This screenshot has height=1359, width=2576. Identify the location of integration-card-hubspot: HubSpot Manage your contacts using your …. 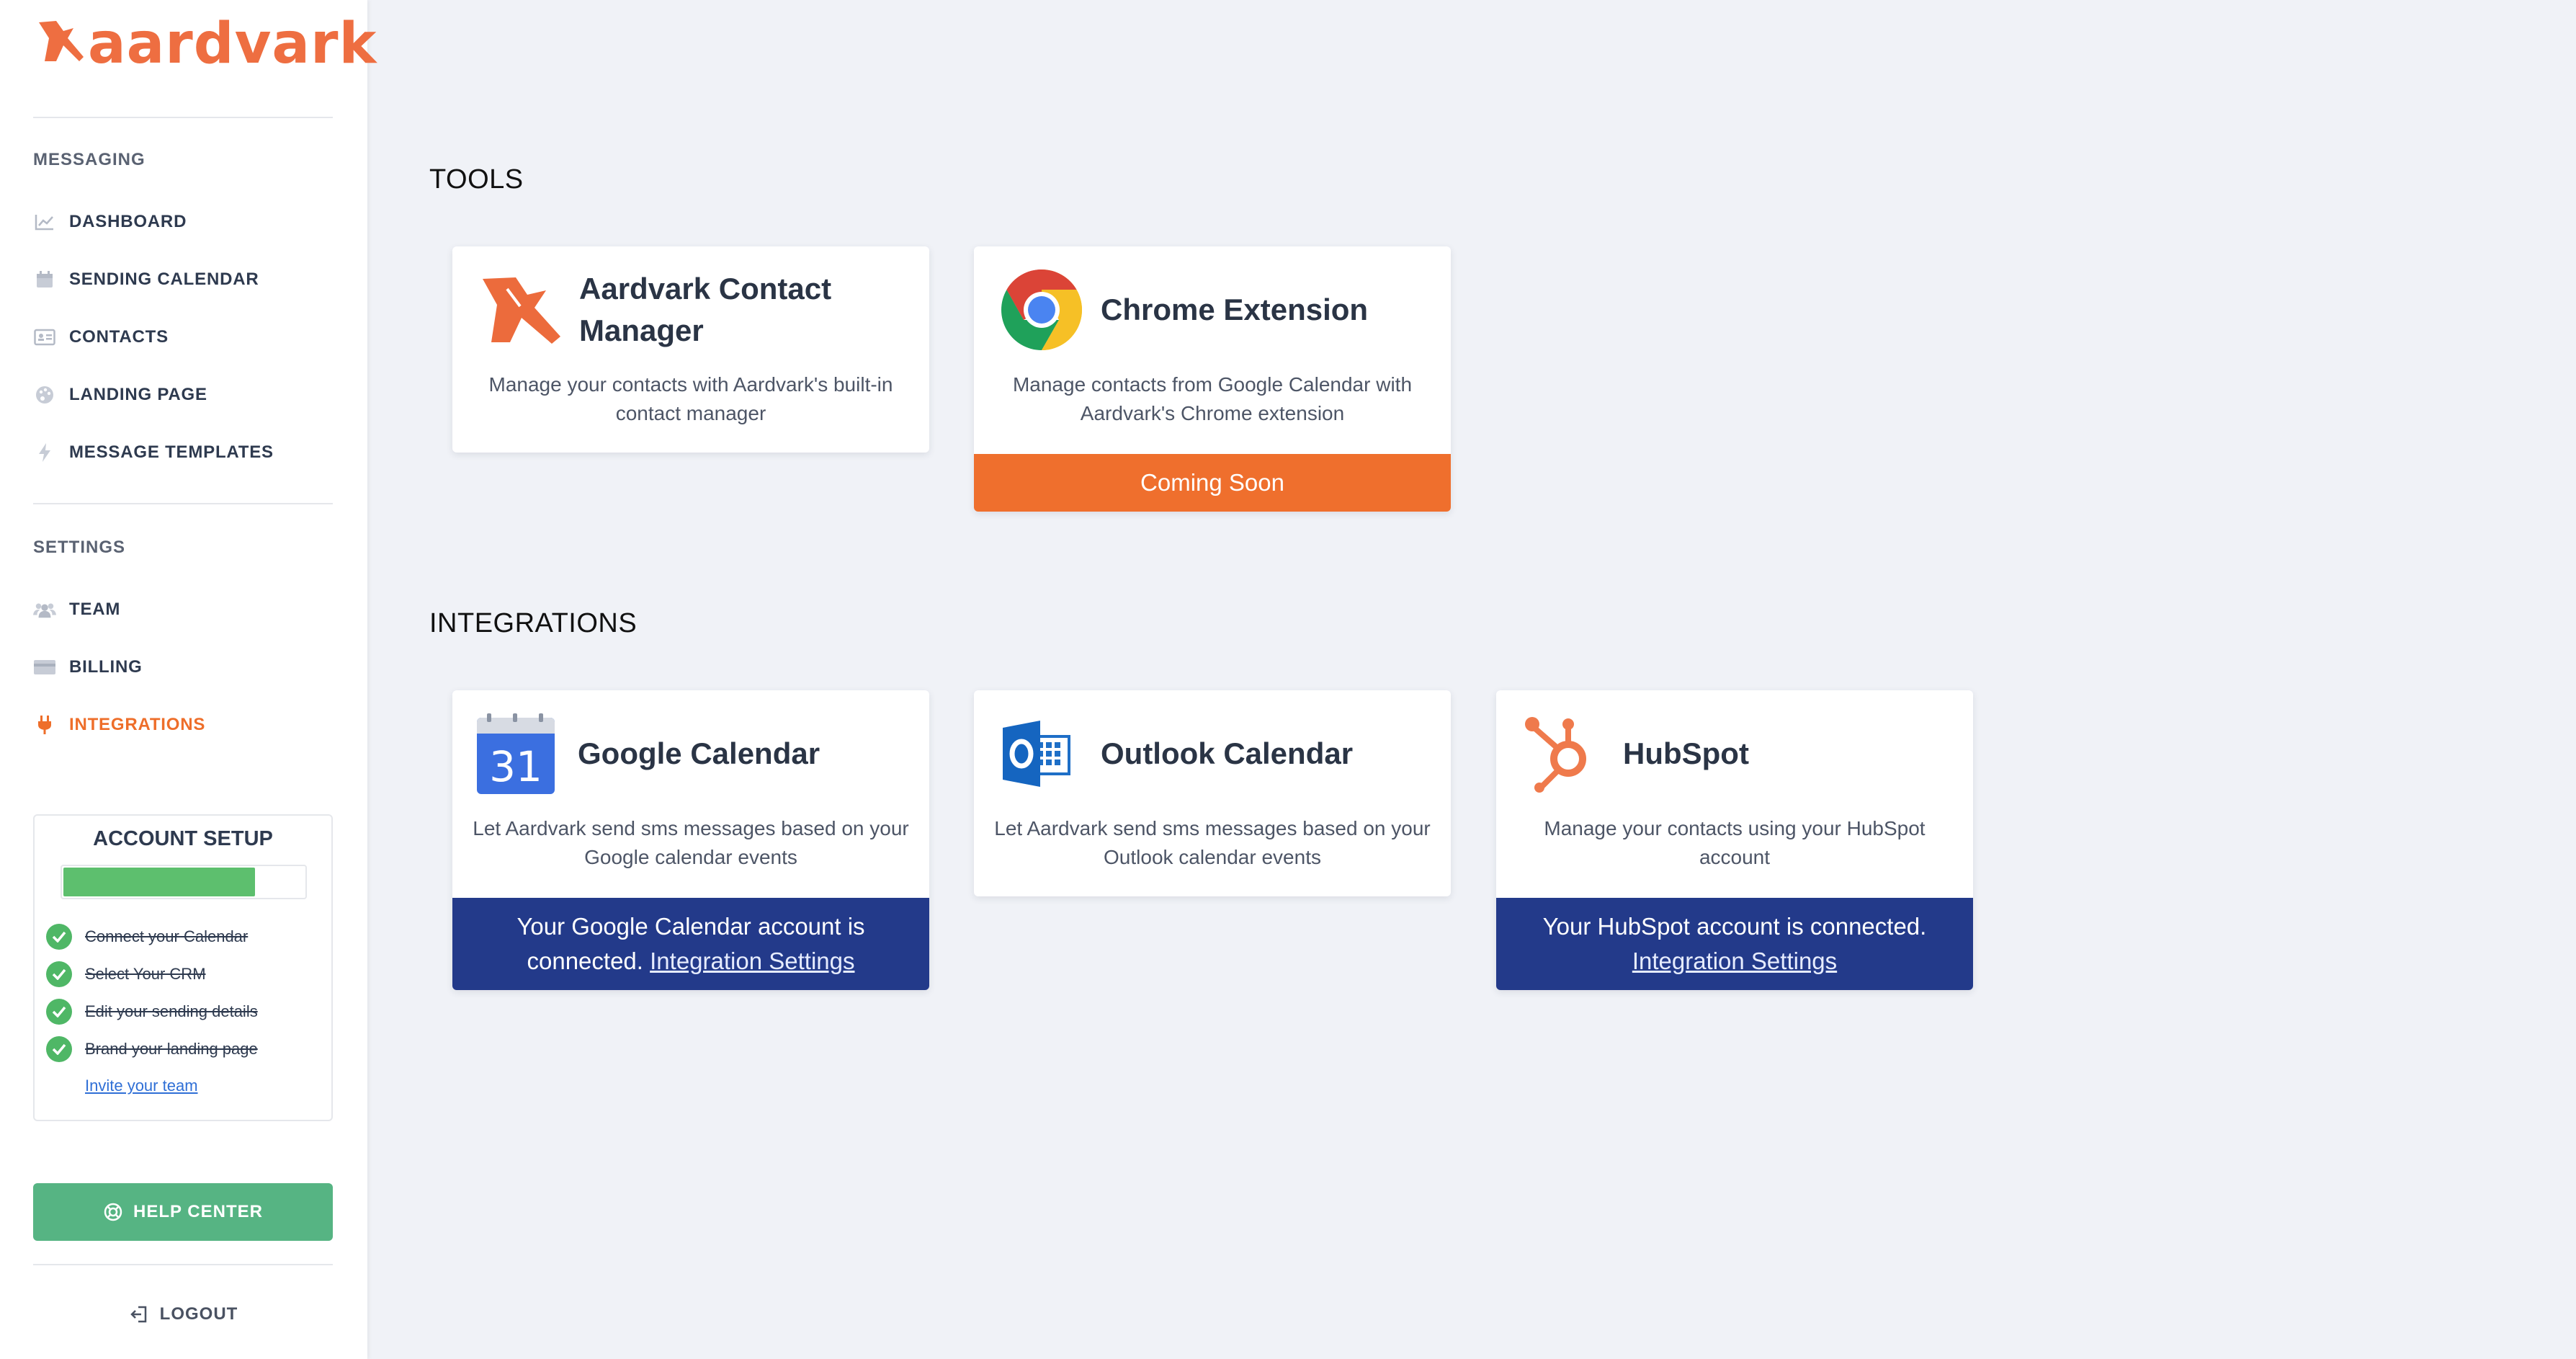
(1734, 840).